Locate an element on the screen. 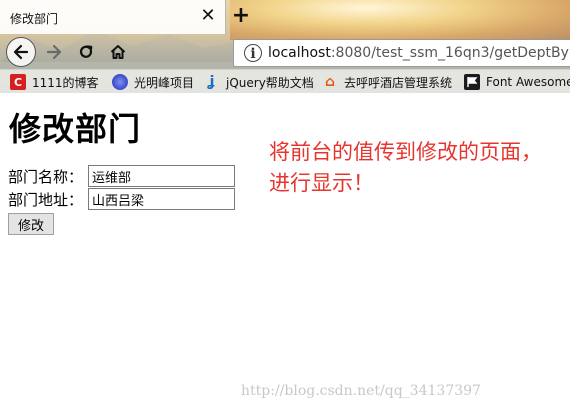 This screenshot has width=570, height=413. bookmark-label: 去呼呼酒店管理系统 is located at coordinates (398, 82).